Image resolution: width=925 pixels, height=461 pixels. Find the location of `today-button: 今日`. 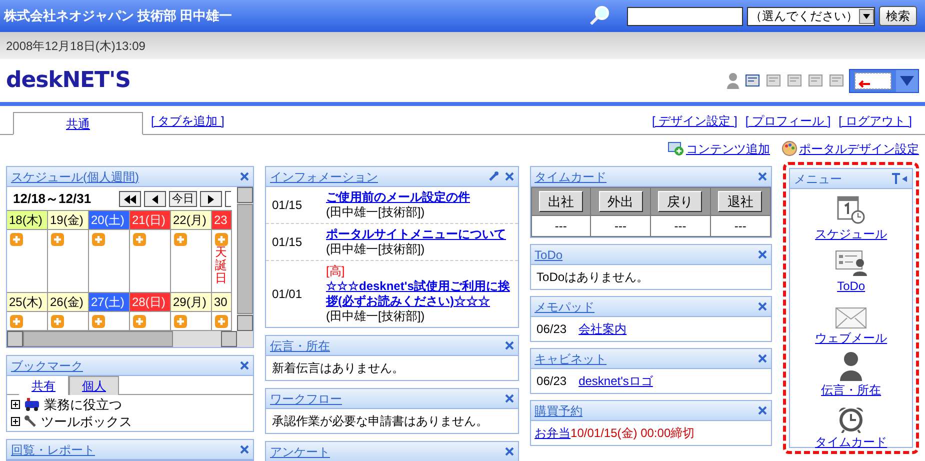

today-button: 今日 is located at coordinates (183, 199).